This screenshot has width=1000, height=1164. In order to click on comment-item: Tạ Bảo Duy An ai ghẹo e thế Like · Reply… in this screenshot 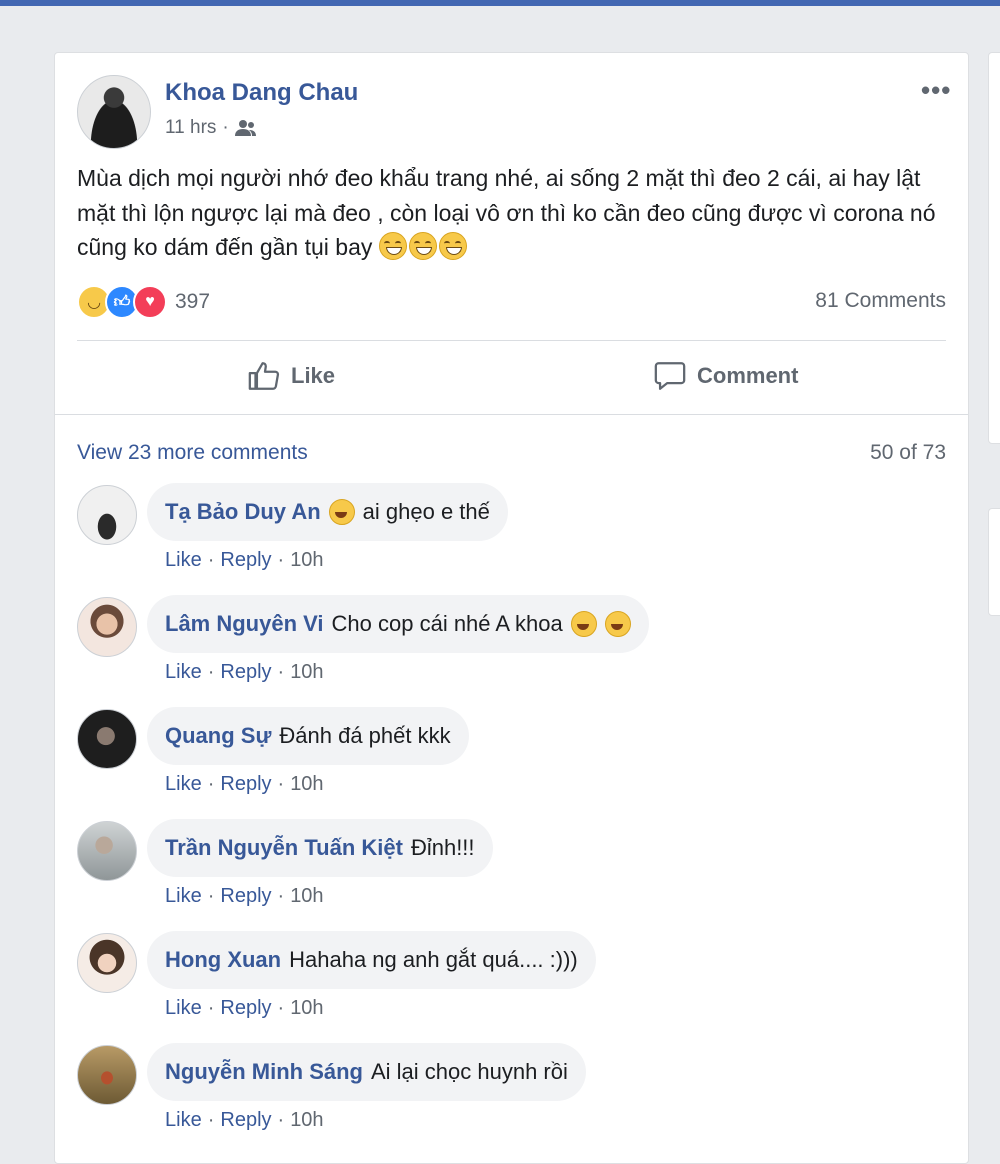, I will do `click(507, 539)`.